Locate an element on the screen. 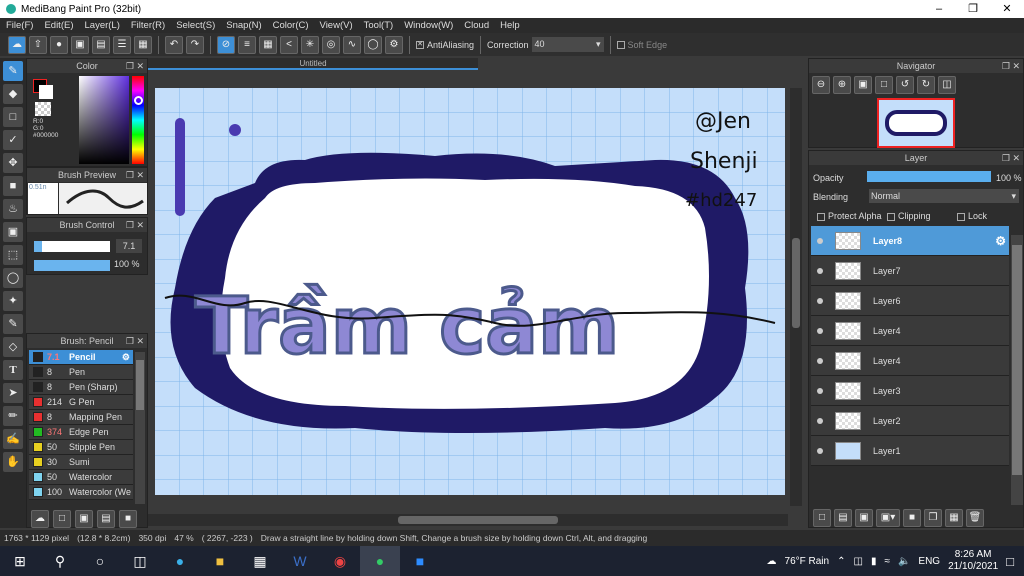 This screenshot has width=1024, height=576. vertical-scrollbar is located at coordinates (796, 297).